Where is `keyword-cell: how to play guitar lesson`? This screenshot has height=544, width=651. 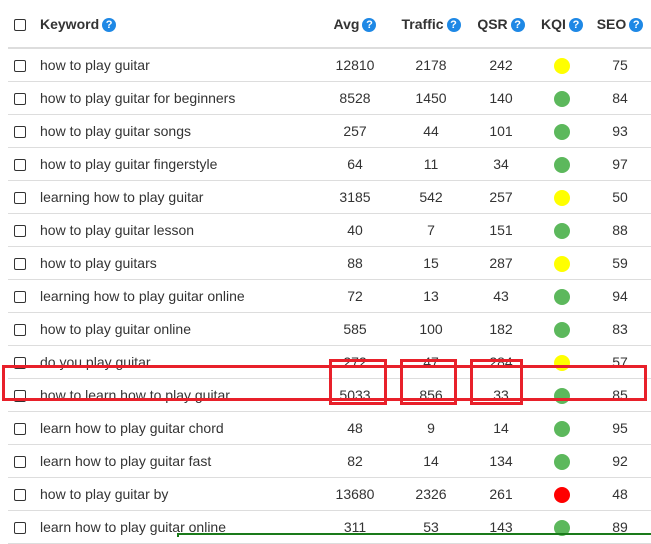
keyword-cell: how to play guitar lesson is located at coordinates (173, 230).